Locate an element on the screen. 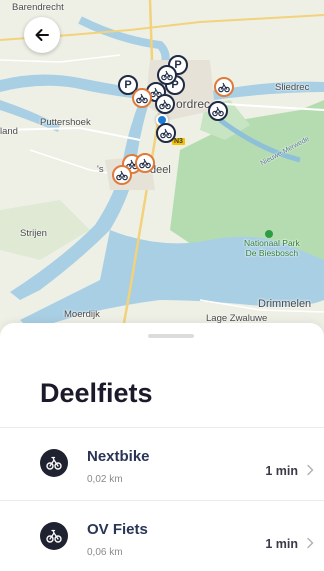 The width and height of the screenshot is (324, 571). map-label-park: Nationaal Park De Biesbosch is located at coordinates (272, 248).